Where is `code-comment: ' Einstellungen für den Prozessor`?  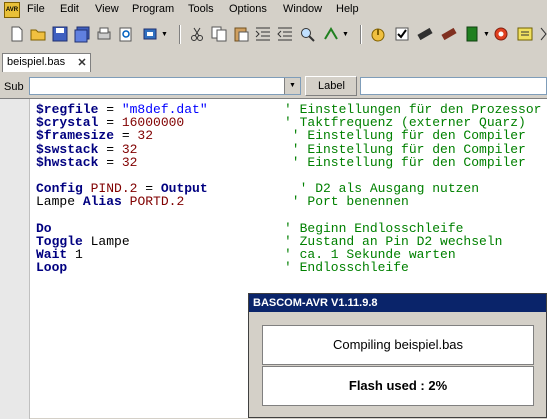 code-comment: ' Einstellungen für den Prozessor is located at coordinates (413, 109).